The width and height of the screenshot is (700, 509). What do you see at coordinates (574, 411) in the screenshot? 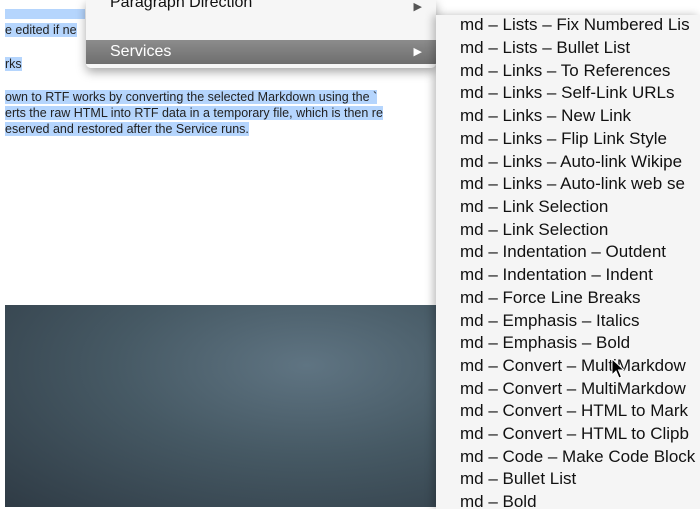
I see `service-item: md – Convert – HTML to Mark` at bounding box center [574, 411].